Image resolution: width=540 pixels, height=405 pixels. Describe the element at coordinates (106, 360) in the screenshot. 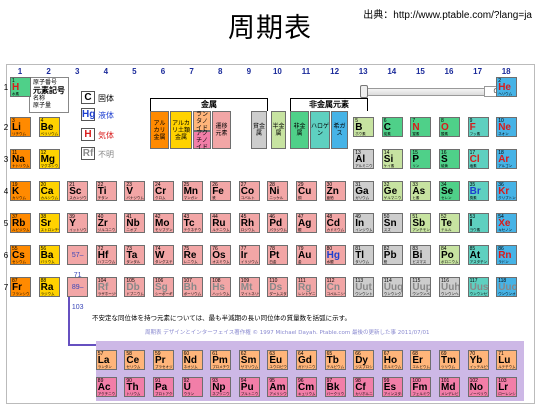

I see `element-cell-la: 57 La ランタン` at that location.